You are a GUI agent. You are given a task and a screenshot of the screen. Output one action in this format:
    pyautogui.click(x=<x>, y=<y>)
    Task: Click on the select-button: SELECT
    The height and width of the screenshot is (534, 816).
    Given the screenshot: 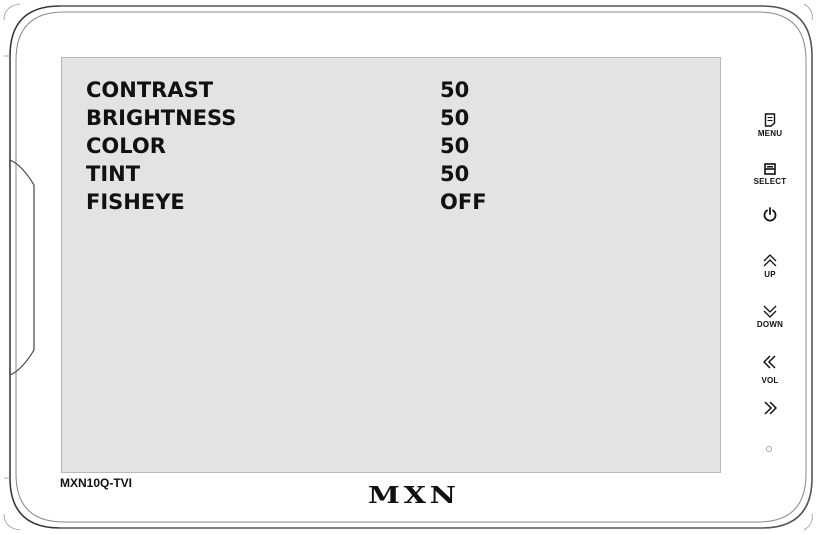 What is the action you would take?
    pyautogui.click(x=770, y=174)
    